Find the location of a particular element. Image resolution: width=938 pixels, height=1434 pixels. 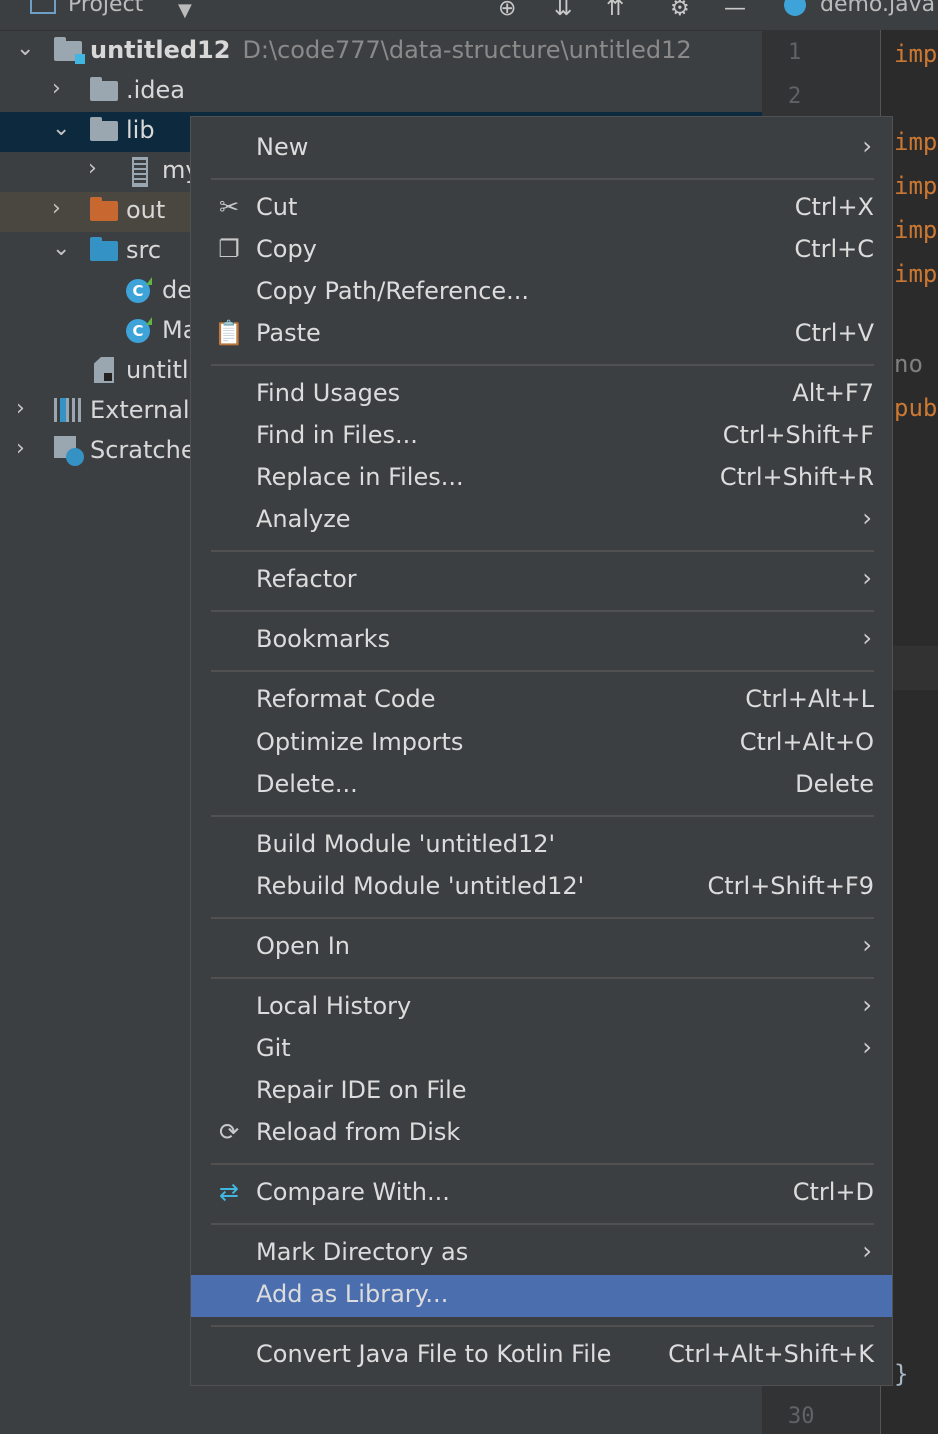

tree-item-label: lib is located at coordinates (140, 130).